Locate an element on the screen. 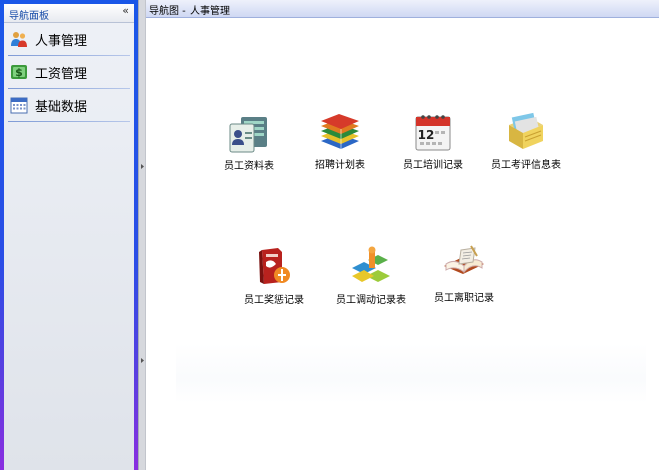  open-book-icon is located at coordinates (464, 259).